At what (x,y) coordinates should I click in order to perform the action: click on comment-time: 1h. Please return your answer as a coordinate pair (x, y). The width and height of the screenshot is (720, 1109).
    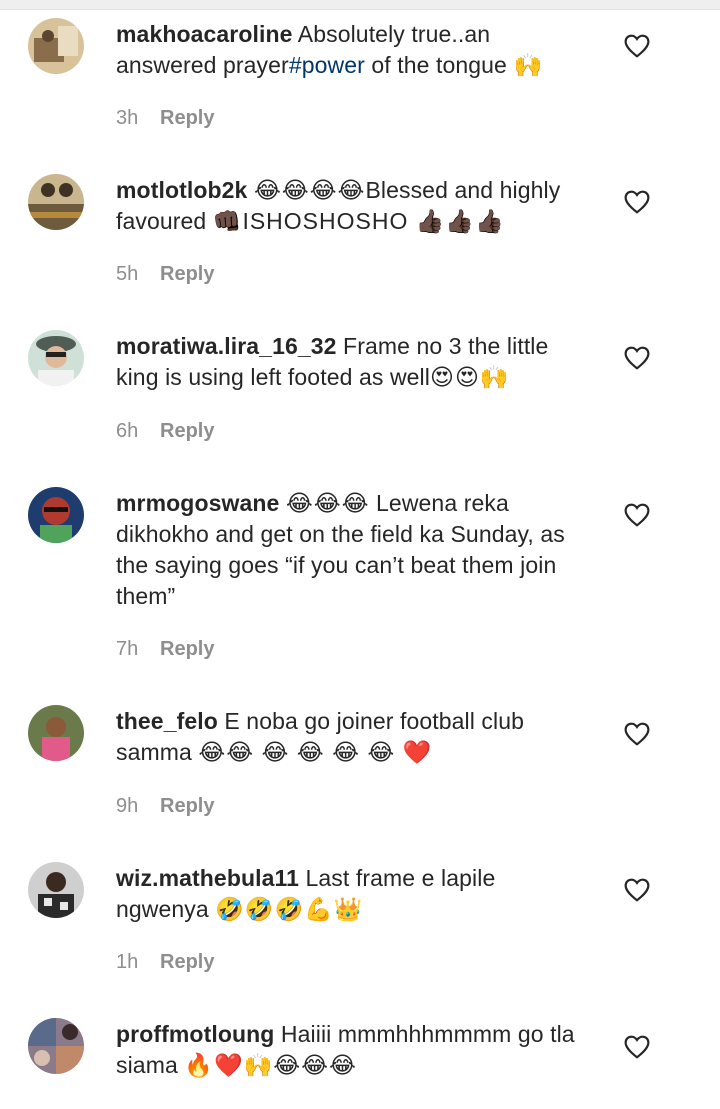
    Looking at the image, I should click on (127, 962).